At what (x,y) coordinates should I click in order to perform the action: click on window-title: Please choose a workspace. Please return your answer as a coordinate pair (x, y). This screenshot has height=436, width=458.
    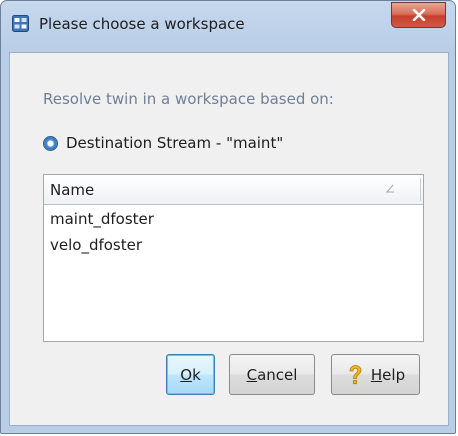
    Looking at the image, I should click on (142, 24).